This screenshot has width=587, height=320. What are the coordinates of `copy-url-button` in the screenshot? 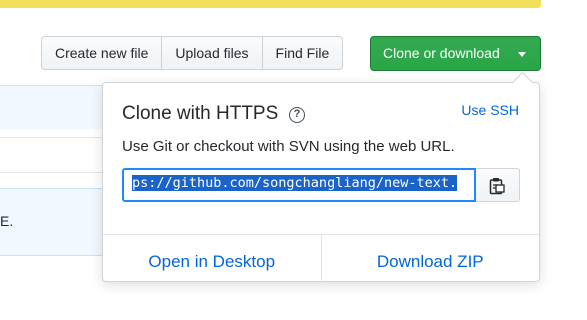 It's located at (498, 185).